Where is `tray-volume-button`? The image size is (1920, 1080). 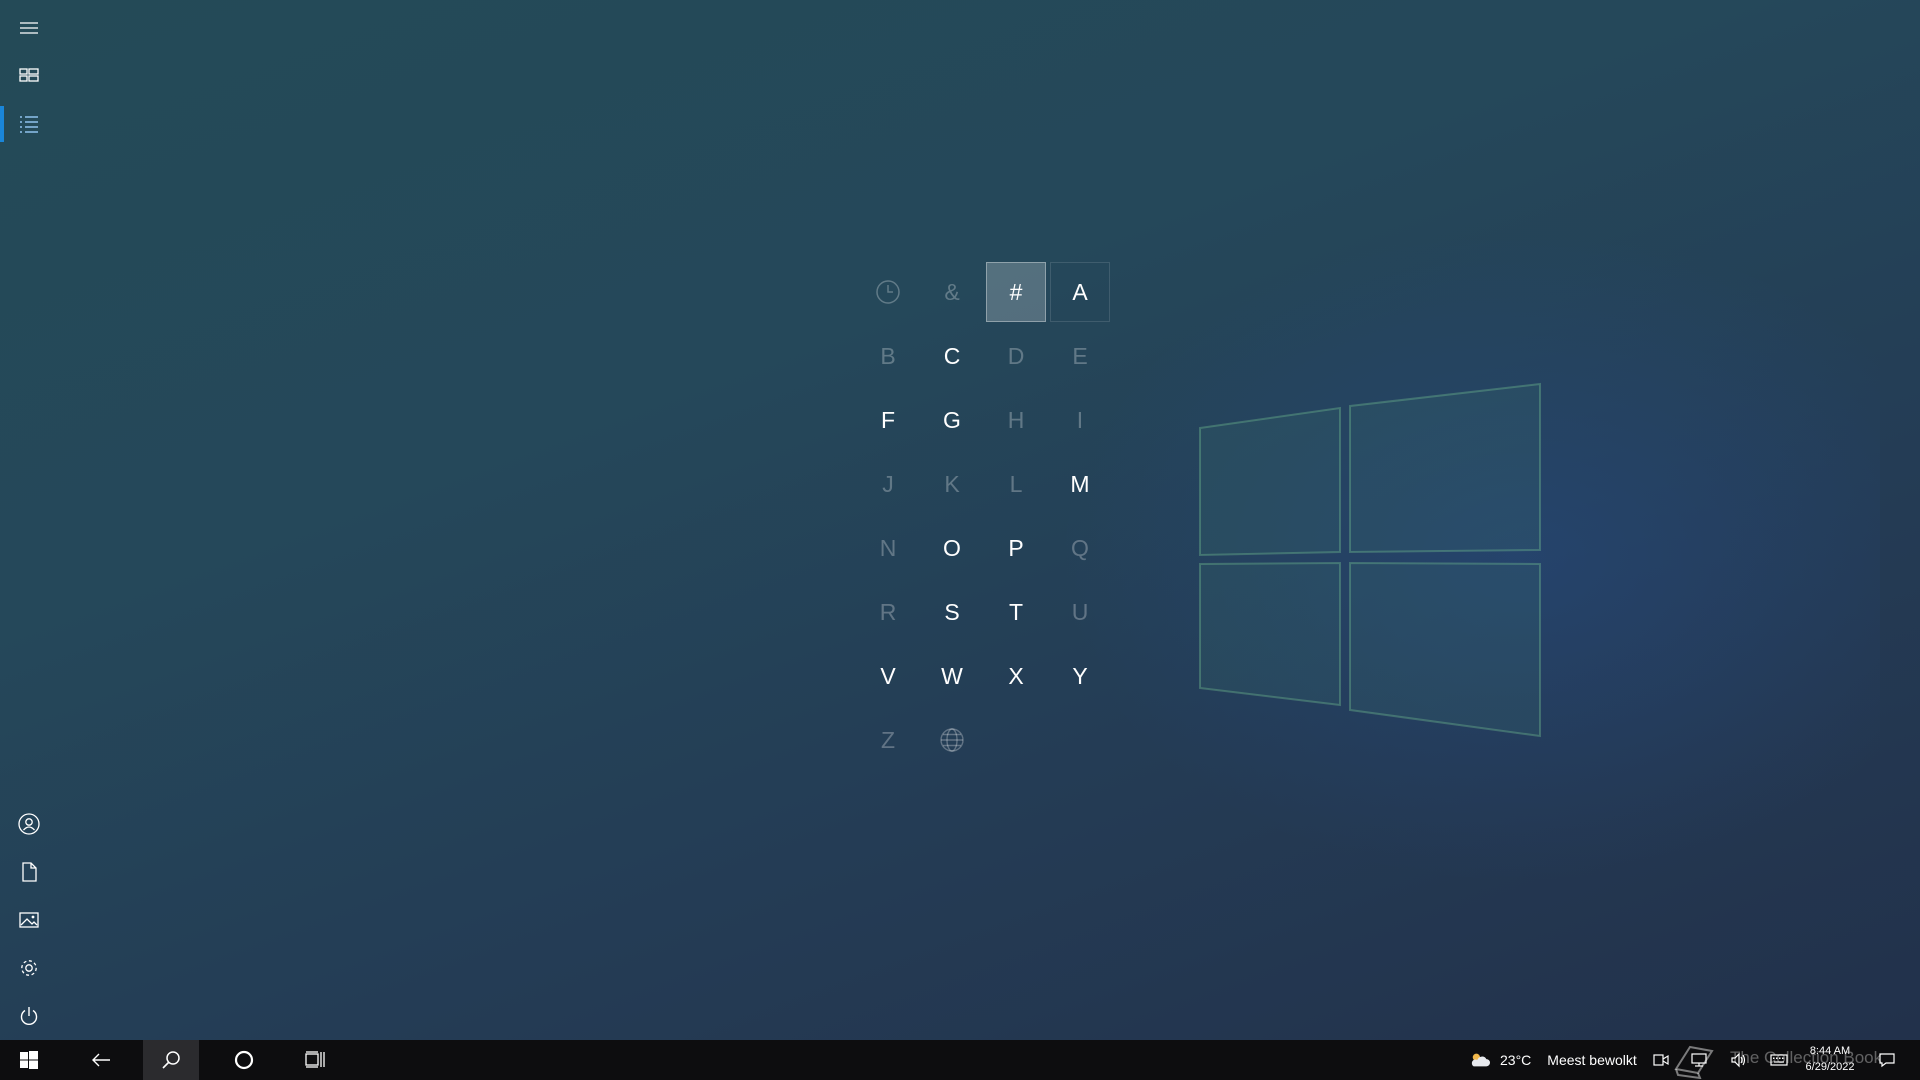
tray-volume-button is located at coordinates (1739, 1060).